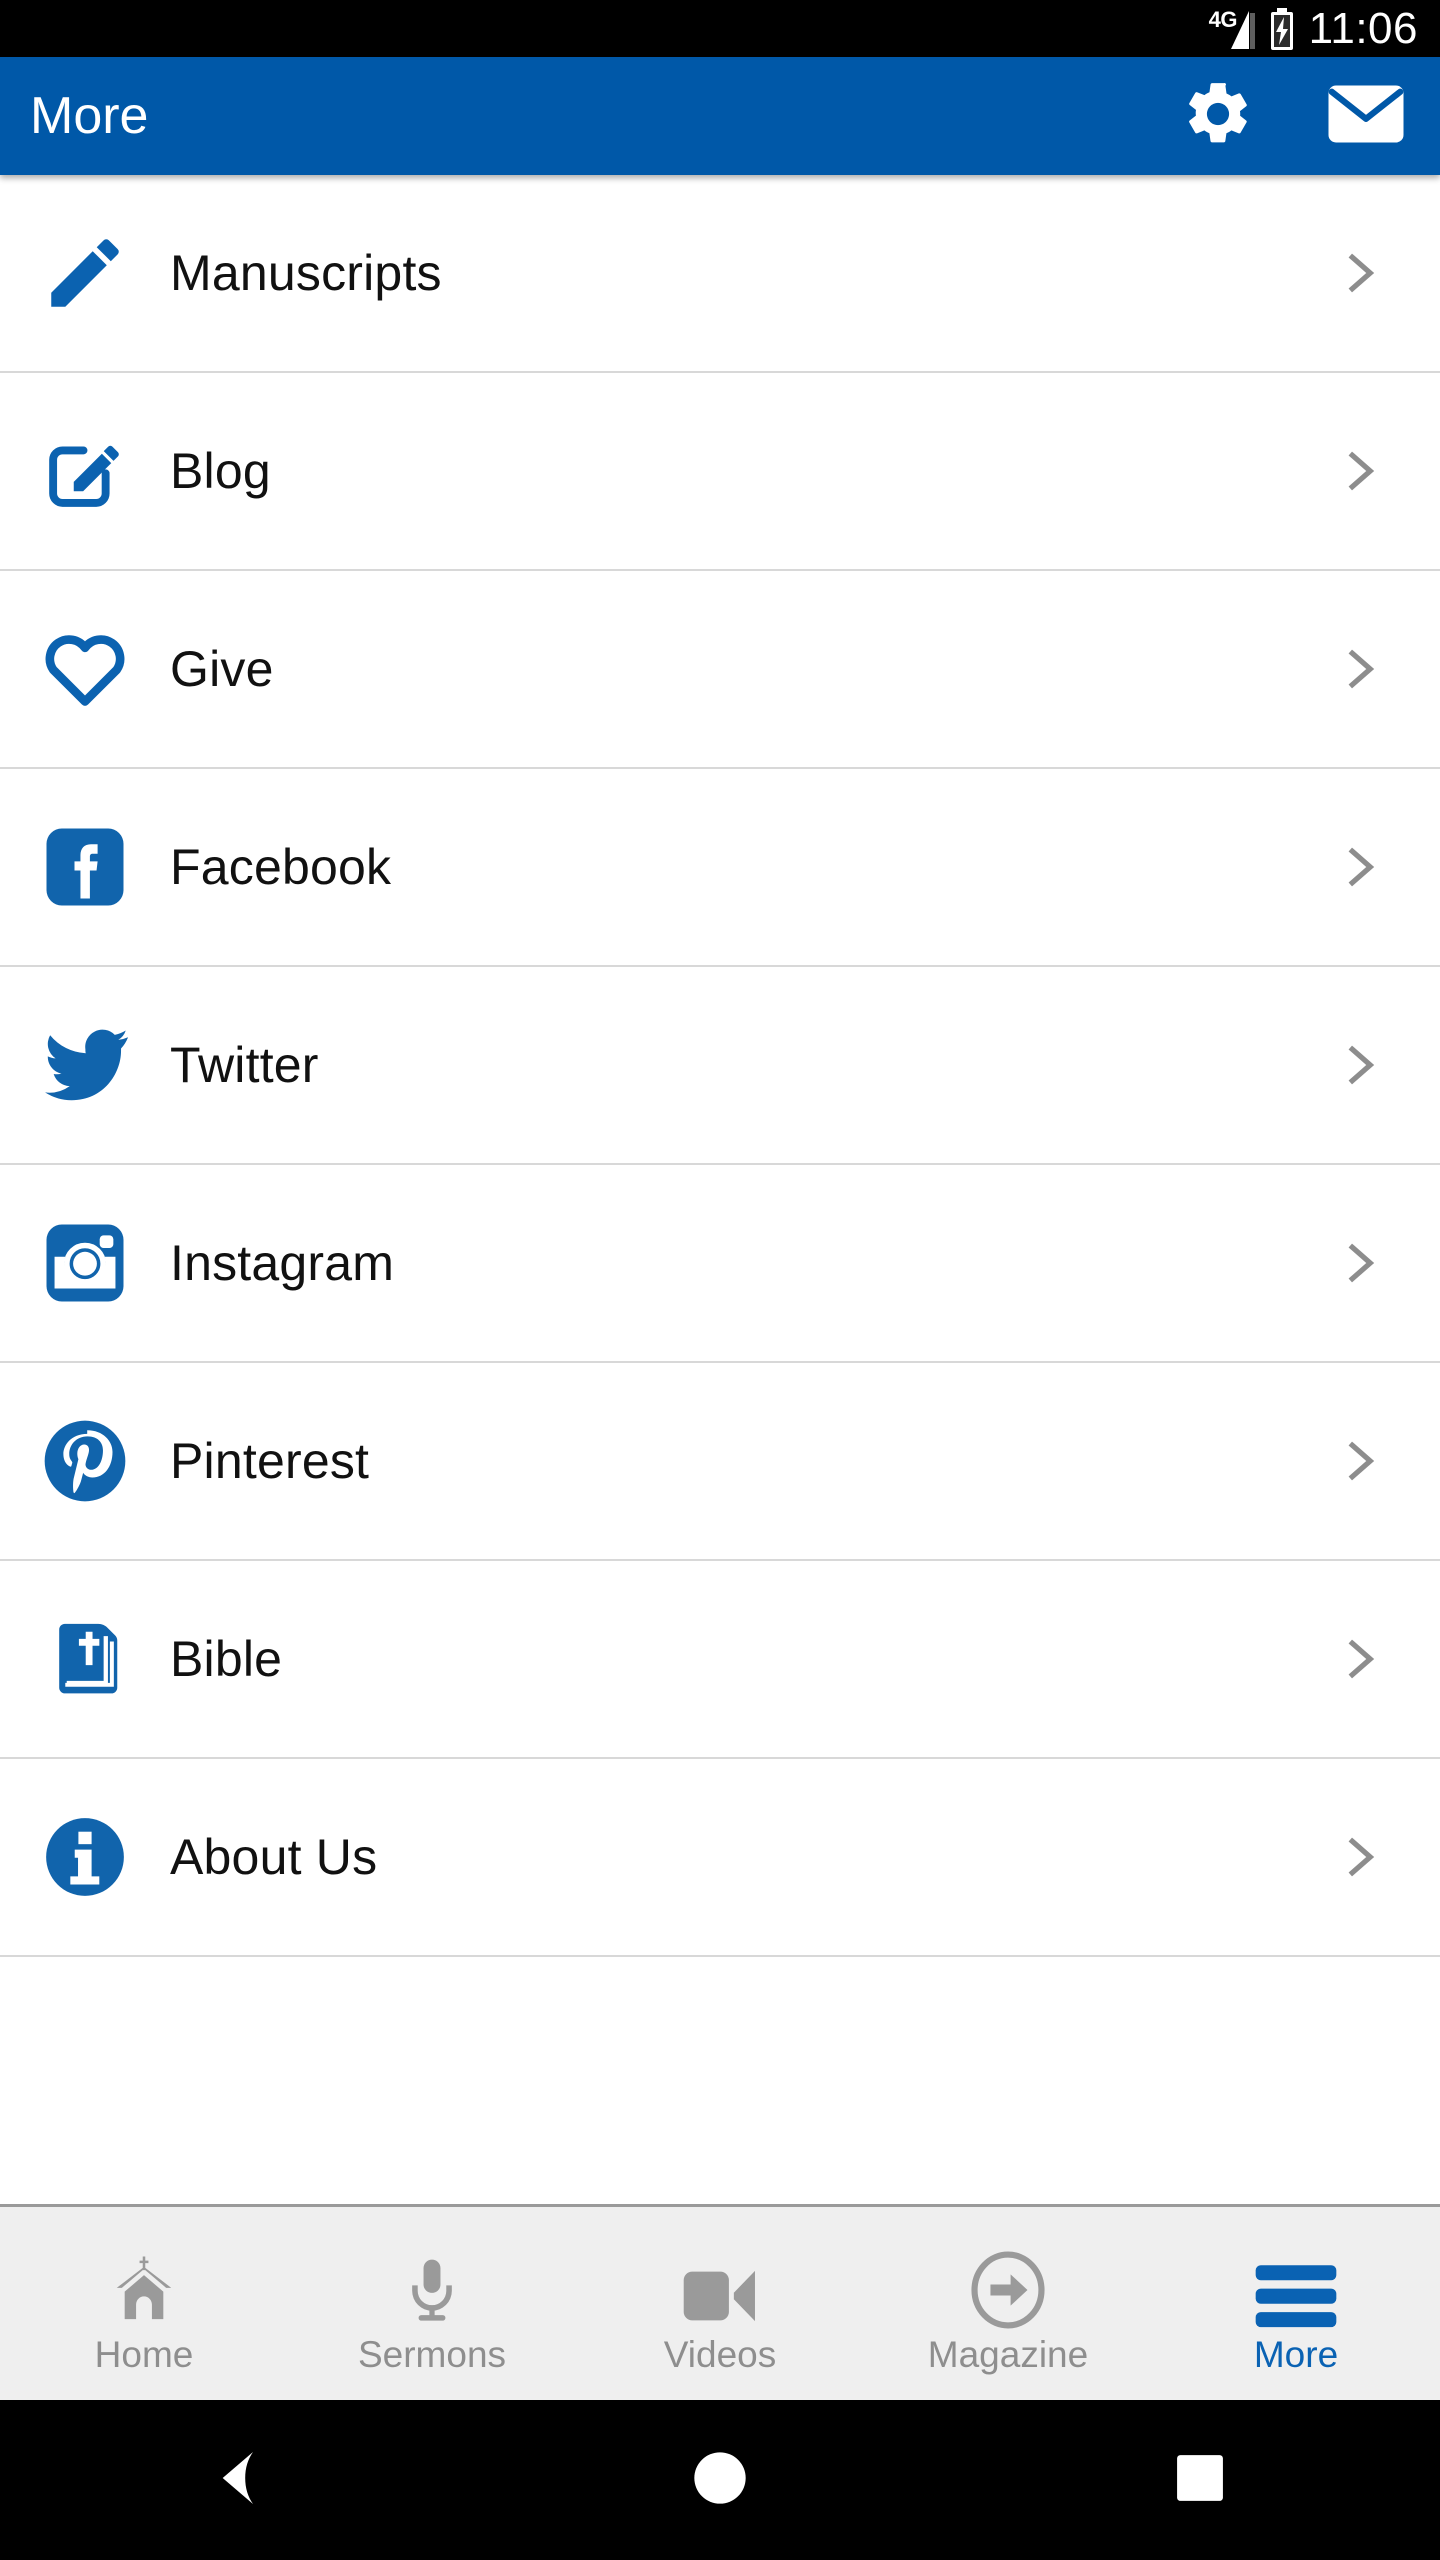  I want to click on bottom-tab-bar: Home Sermons Videos Magazine More, so click(720, 2302).